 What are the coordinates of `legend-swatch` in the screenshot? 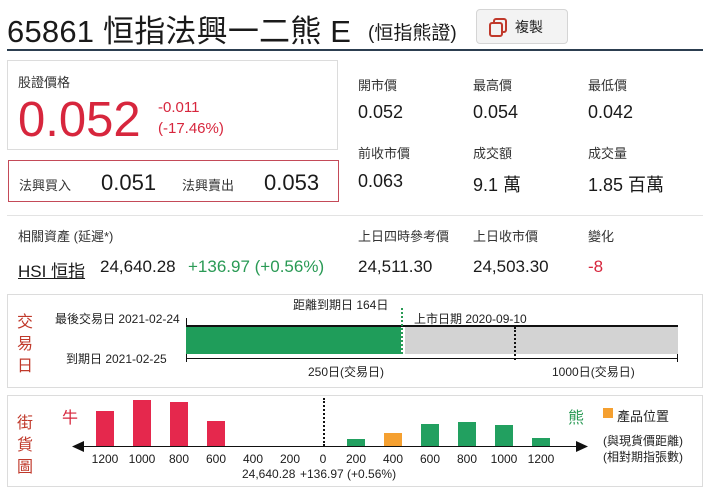 It's located at (608, 413).